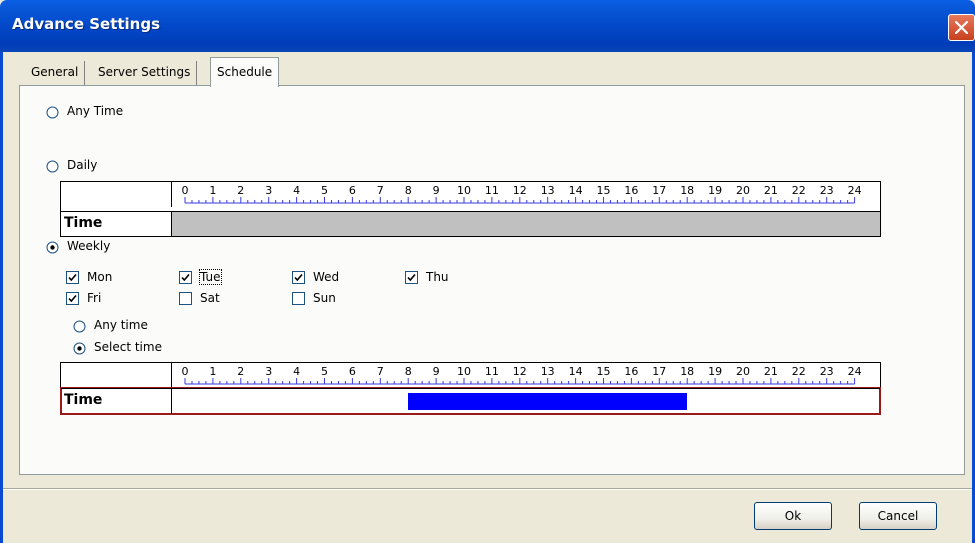 The image size is (975, 543). What do you see at coordinates (121, 325) in the screenshot?
I see `weekly-any-time-label: Any time` at bounding box center [121, 325].